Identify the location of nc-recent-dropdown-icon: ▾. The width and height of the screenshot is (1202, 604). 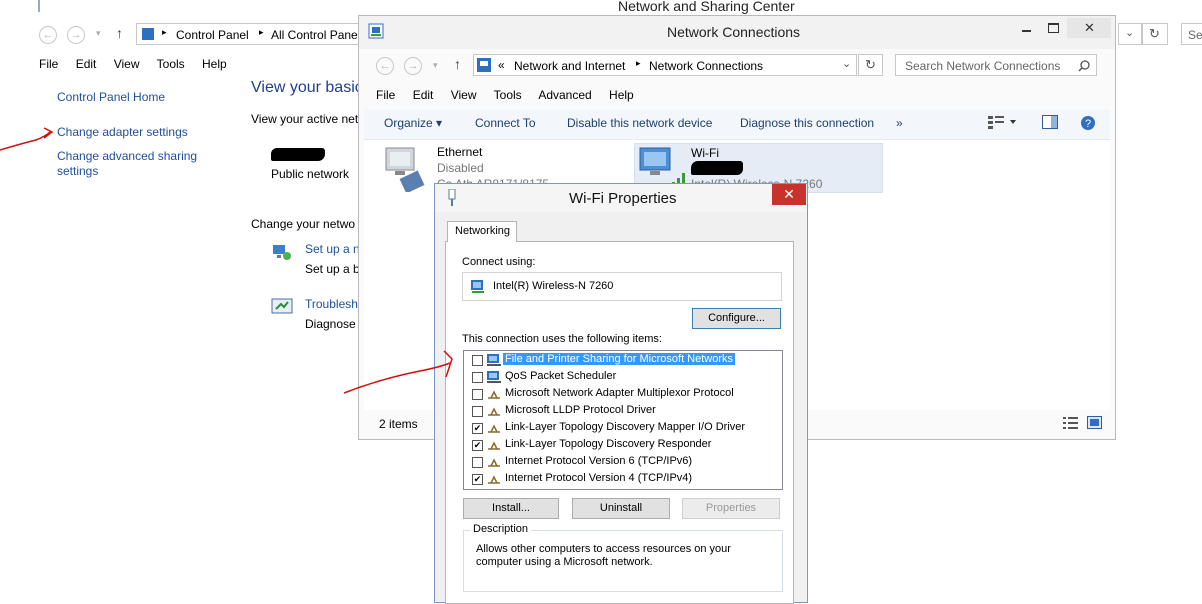
(435, 65).